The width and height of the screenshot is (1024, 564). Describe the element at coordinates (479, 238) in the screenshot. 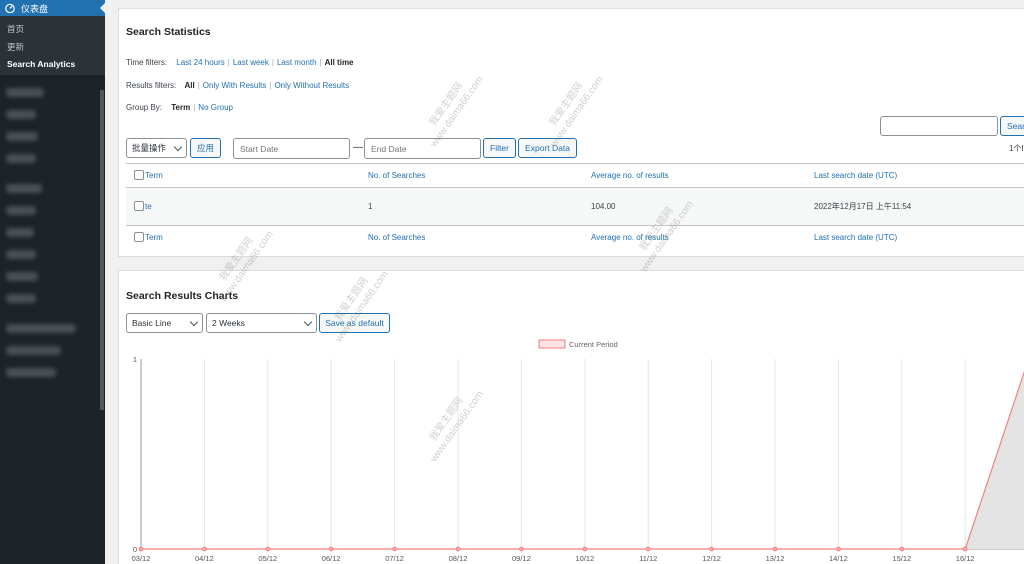

I see `column-searches-footer: No. of Searches` at that location.